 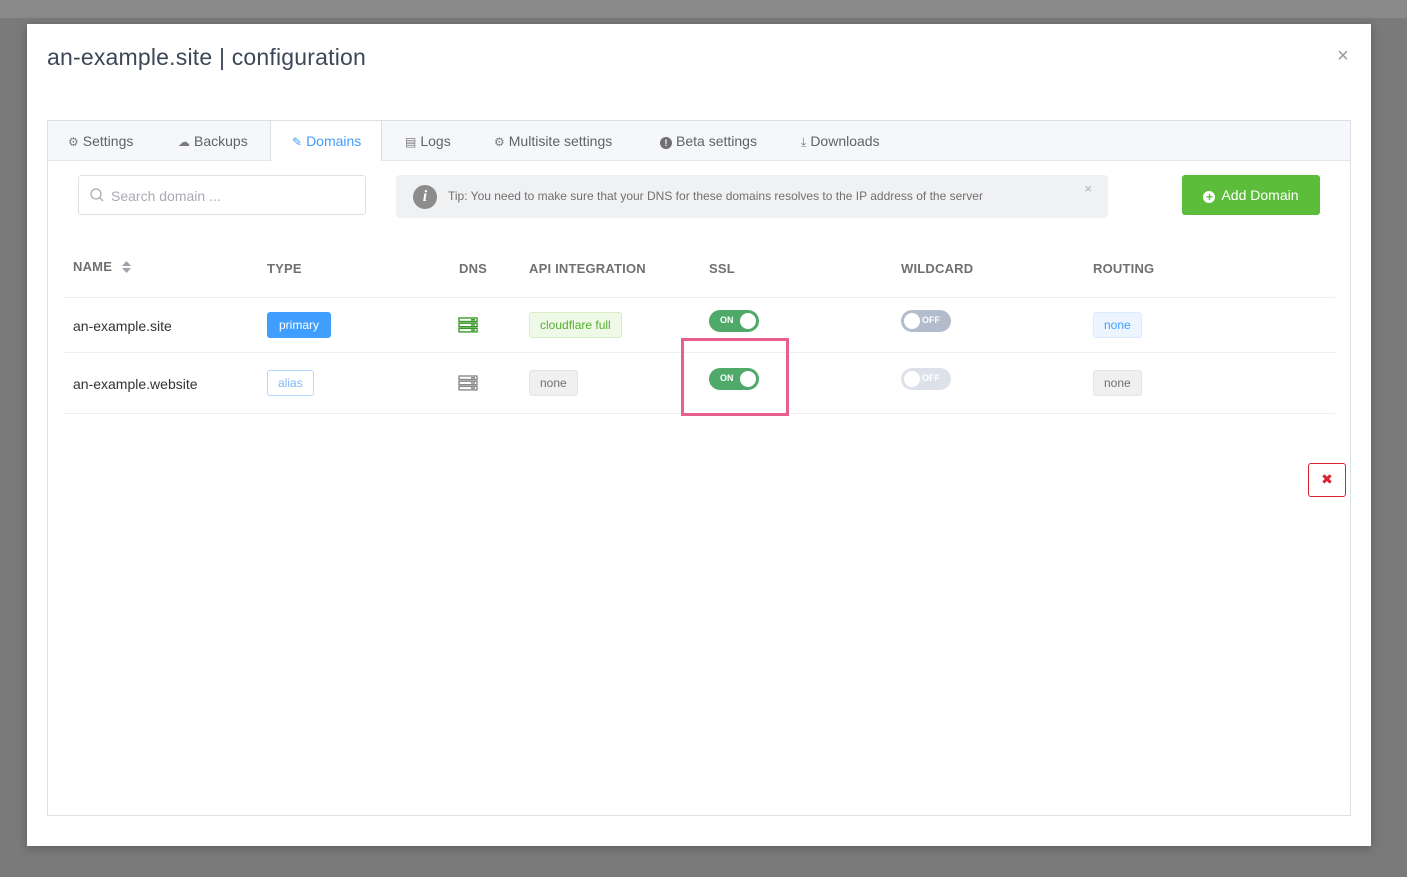 What do you see at coordinates (122, 326) in the screenshot?
I see `domain-name: an-example.site` at bounding box center [122, 326].